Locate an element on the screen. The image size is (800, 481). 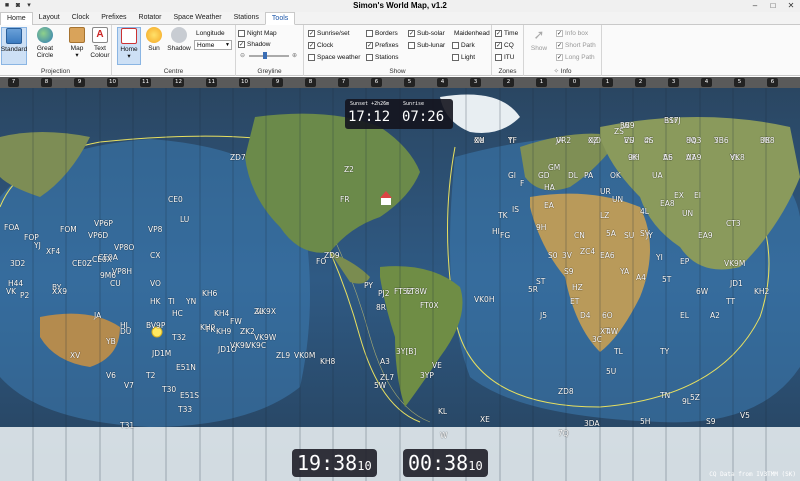
prefix-label: EX is located at coordinates (679, 195).